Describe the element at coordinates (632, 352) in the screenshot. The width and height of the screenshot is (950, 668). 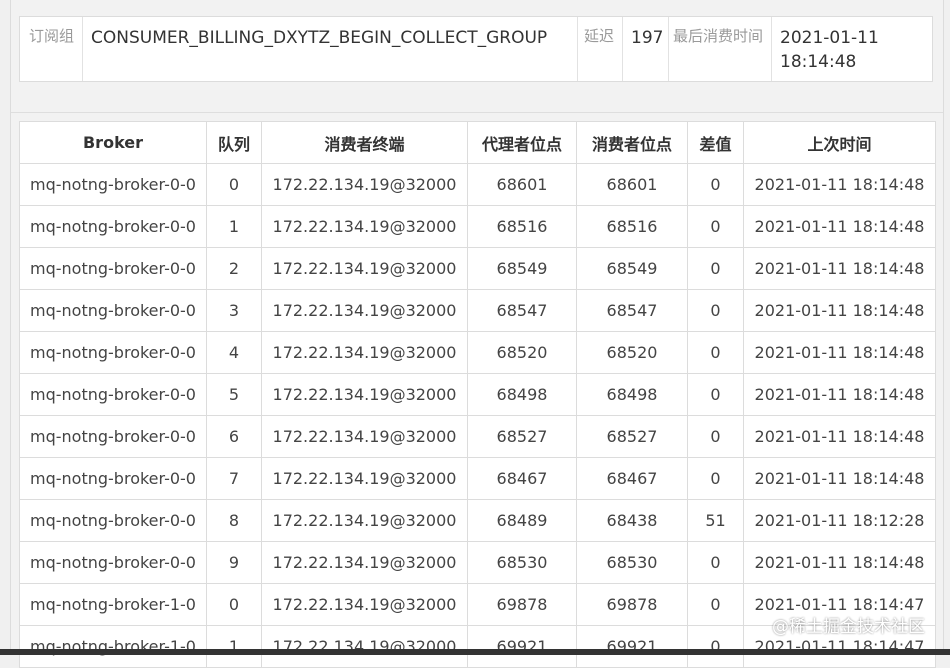
I see `consumer-offset-cell: 68520` at that location.